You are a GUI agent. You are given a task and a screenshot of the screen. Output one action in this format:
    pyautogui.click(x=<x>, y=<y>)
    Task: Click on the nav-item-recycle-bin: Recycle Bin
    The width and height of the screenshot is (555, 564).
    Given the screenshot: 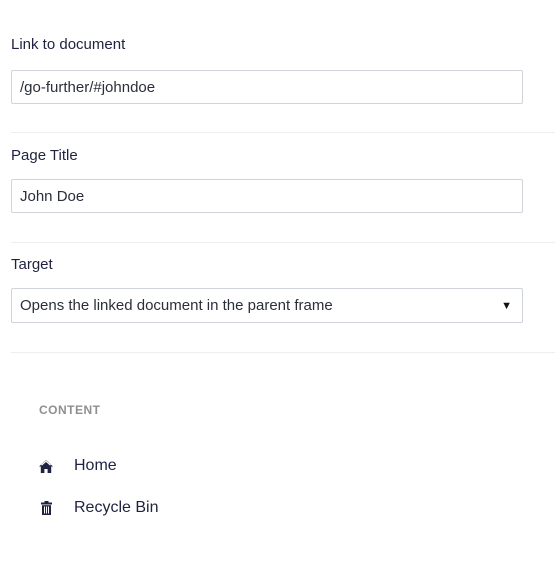 What is the action you would take?
    pyautogui.click(x=98, y=508)
    